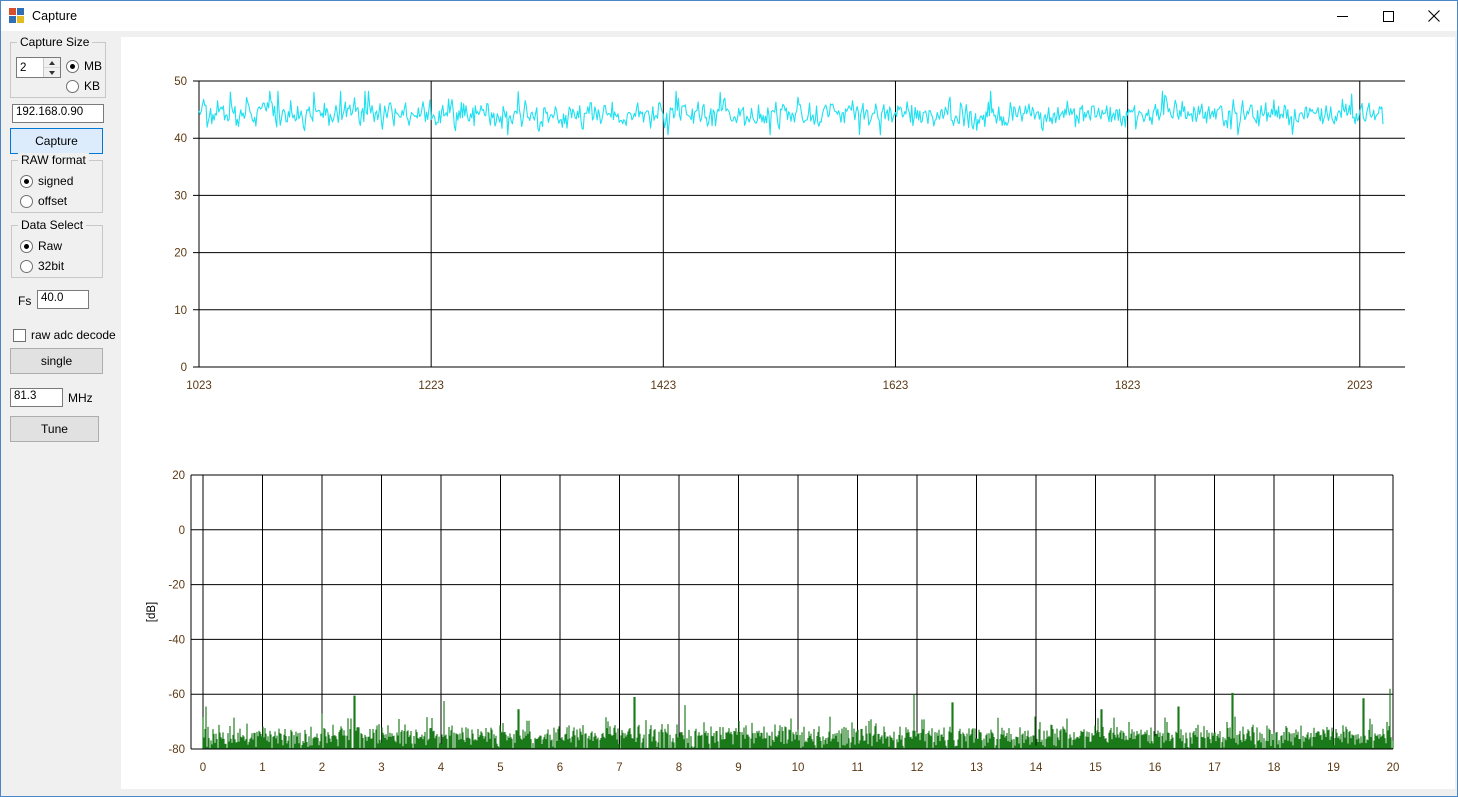 This screenshot has height=797, width=1458. I want to click on svg-text: 6, so click(560, 768).